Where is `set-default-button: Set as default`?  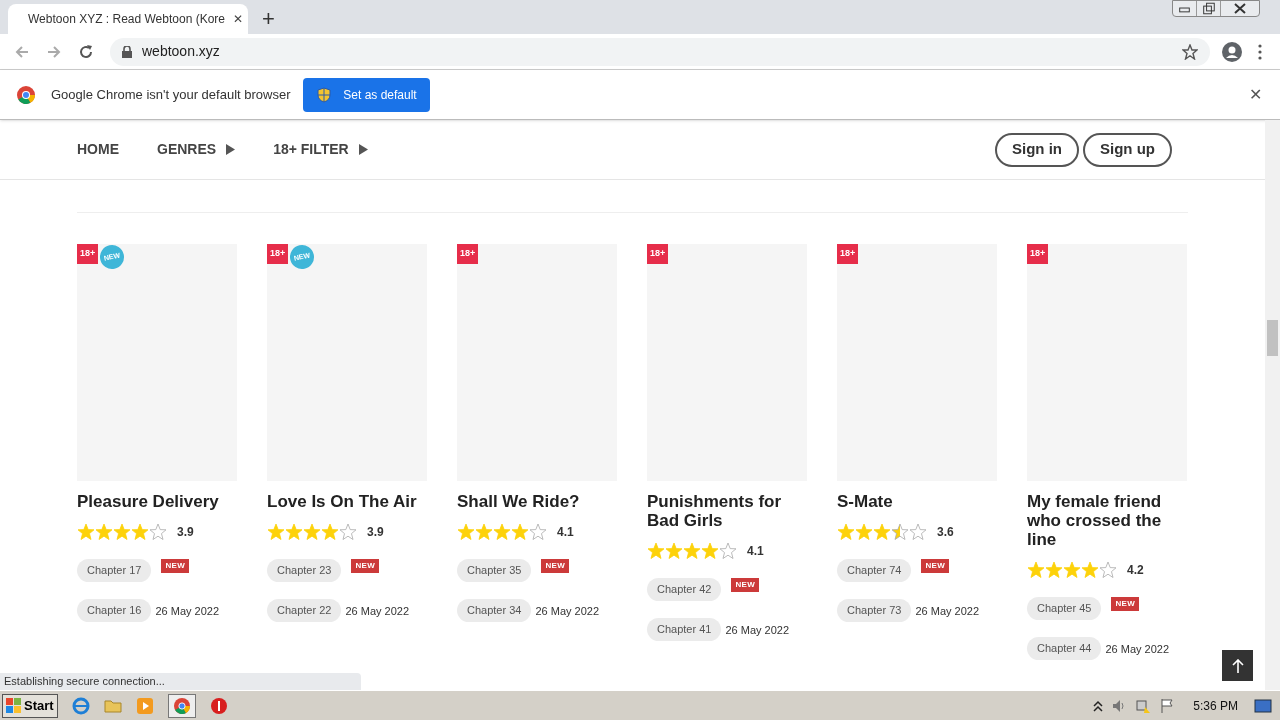 set-default-button: Set as default is located at coordinates (367, 94).